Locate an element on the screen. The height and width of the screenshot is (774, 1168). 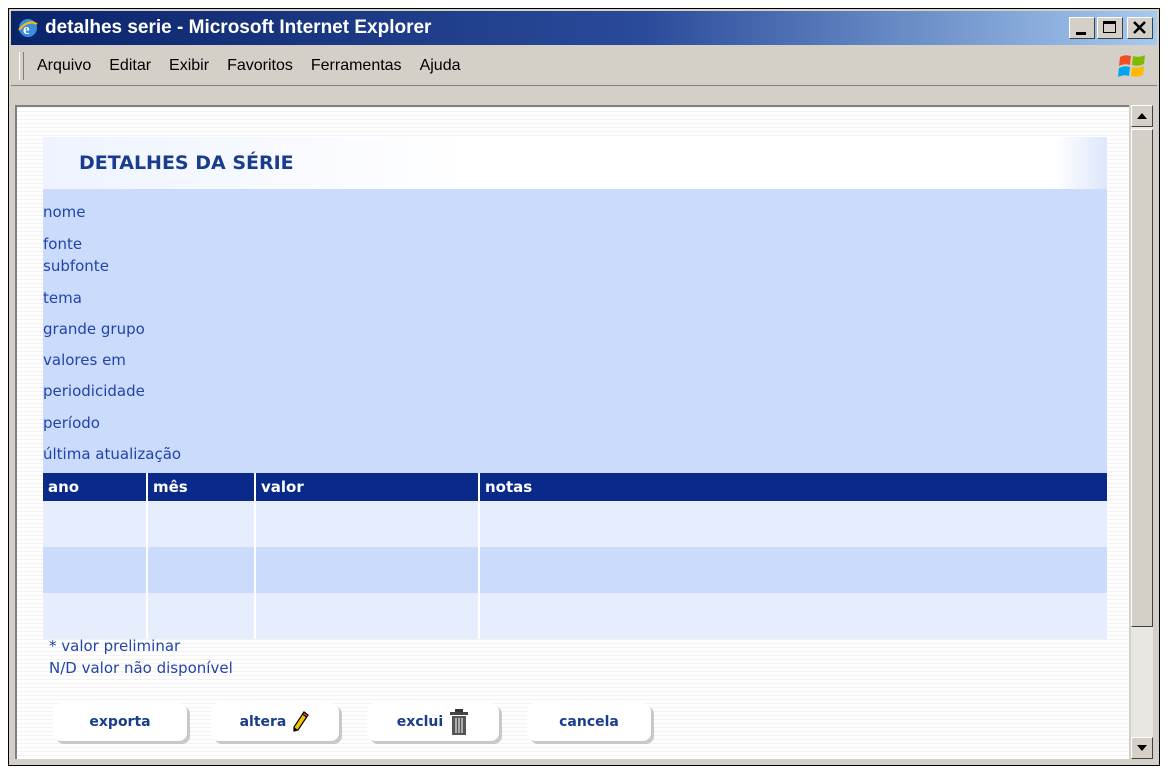
cancel-button-label: cancela is located at coordinates (589, 722).